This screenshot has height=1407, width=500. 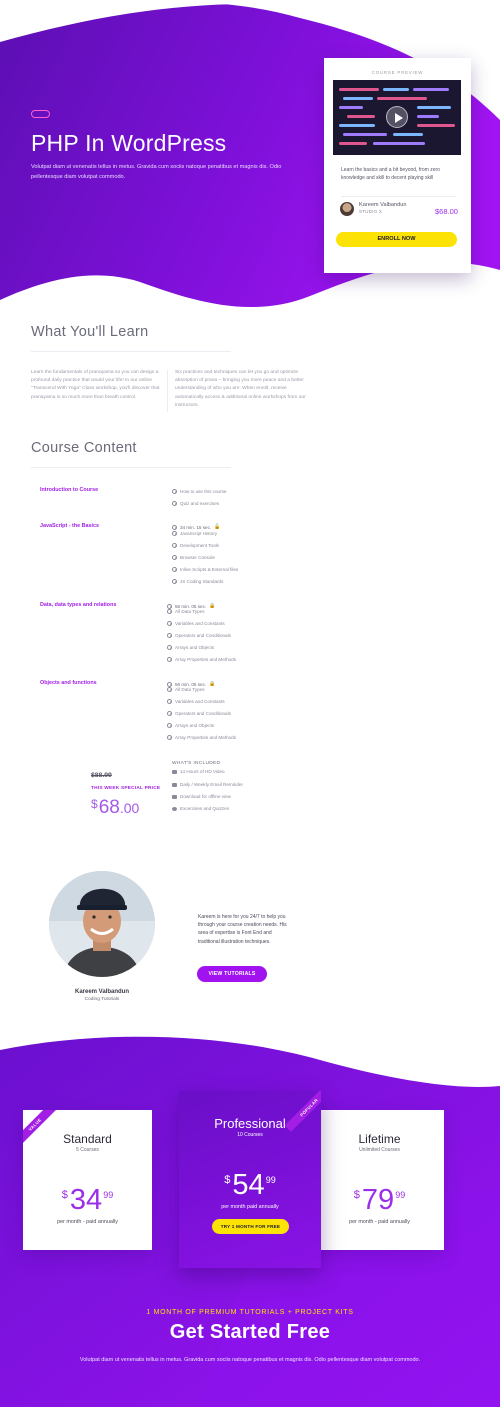 What do you see at coordinates (396, 239) in the screenshot?
I see `enroll-button: ENROLL NOW` at bounding box center [396, 239].